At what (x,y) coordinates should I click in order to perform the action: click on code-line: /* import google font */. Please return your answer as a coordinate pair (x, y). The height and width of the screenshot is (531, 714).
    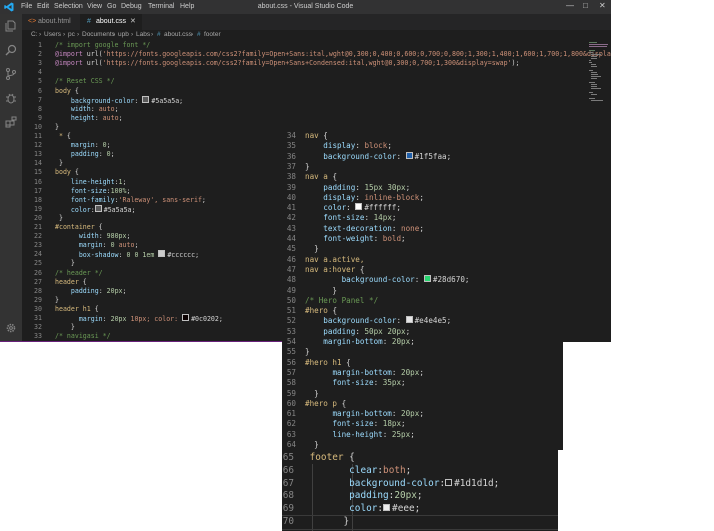
    Looking at the image, I should click on (102, 45).